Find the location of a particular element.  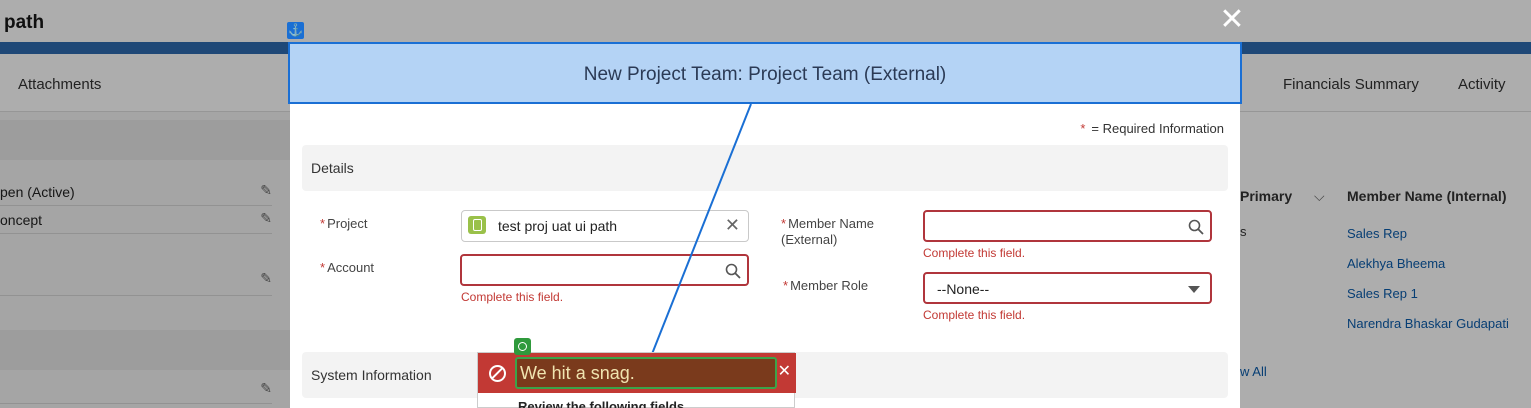

error-popover-body: Review the following fields is located at coordinates (601, 403).